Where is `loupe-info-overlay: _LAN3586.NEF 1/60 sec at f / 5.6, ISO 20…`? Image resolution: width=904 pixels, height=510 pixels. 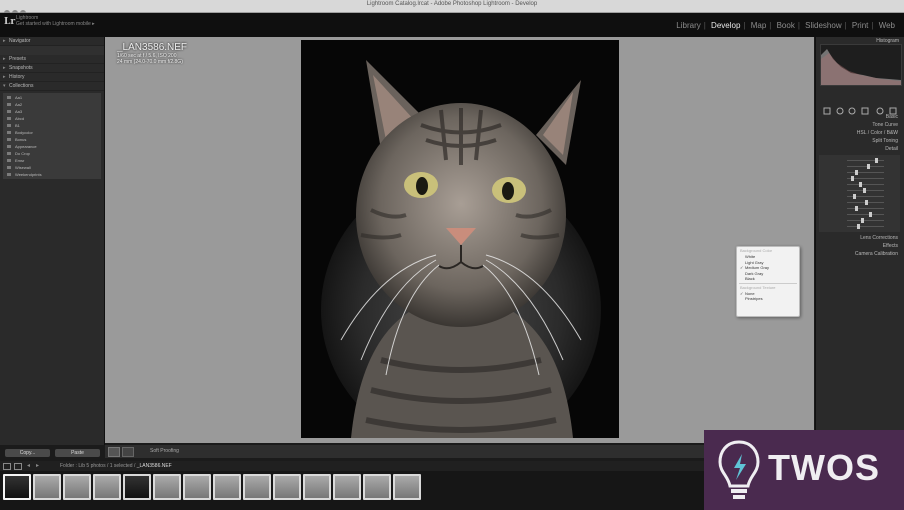 loupe-info-overlay: _LAN3586.NEF 1/60 sec at f / 5.6, ISO 20… is located at coordinates (152, 53).